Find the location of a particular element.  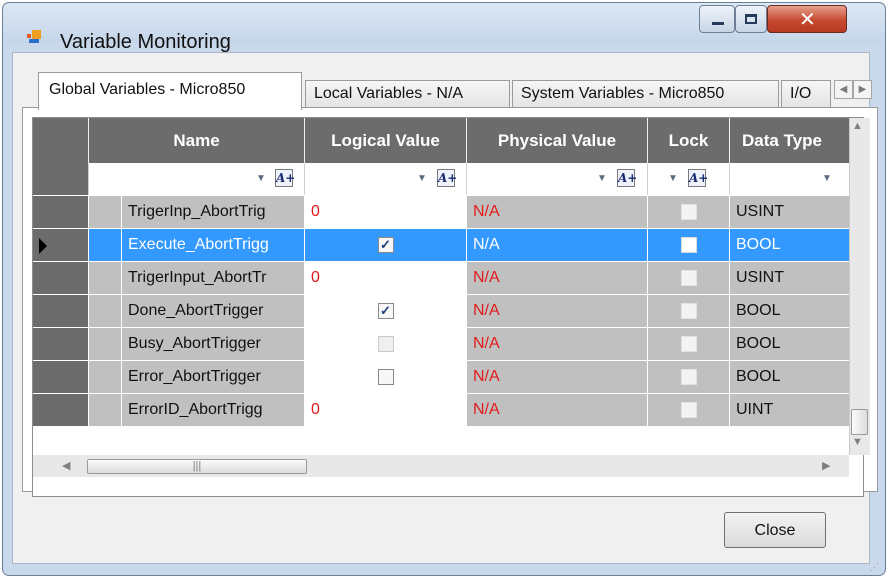

resize-grip-icon: ⋰ is located at coordinates (874, 567).